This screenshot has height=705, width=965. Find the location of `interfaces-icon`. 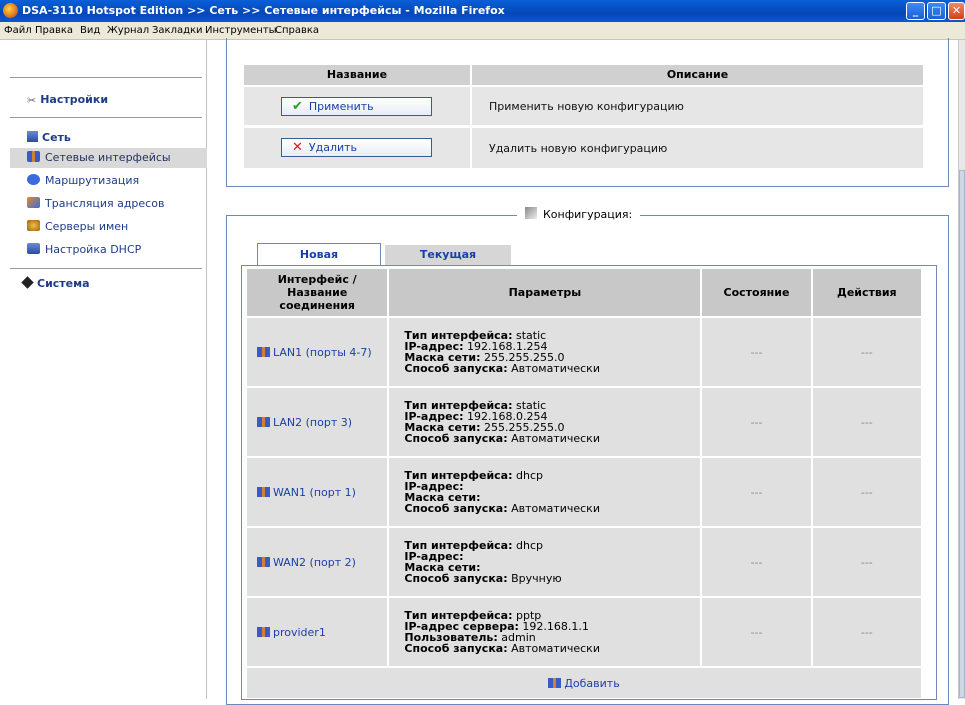

interfaces-icon is located at coordinates (33, 156).